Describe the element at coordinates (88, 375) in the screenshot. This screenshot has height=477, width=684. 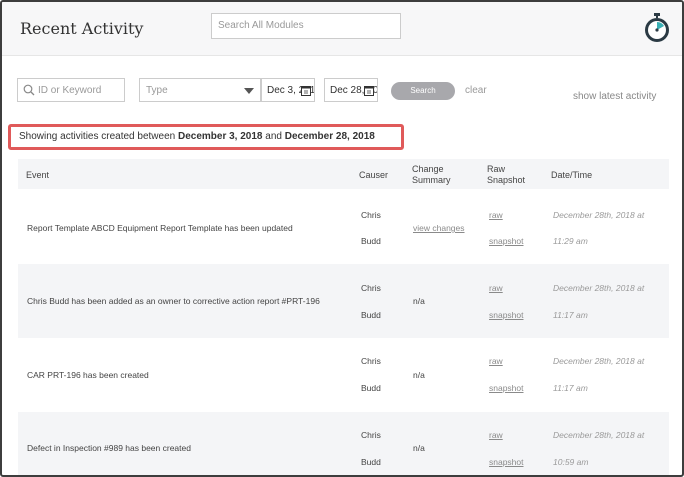
I see `event-text: CAR PRT-196 has been created` at that location.